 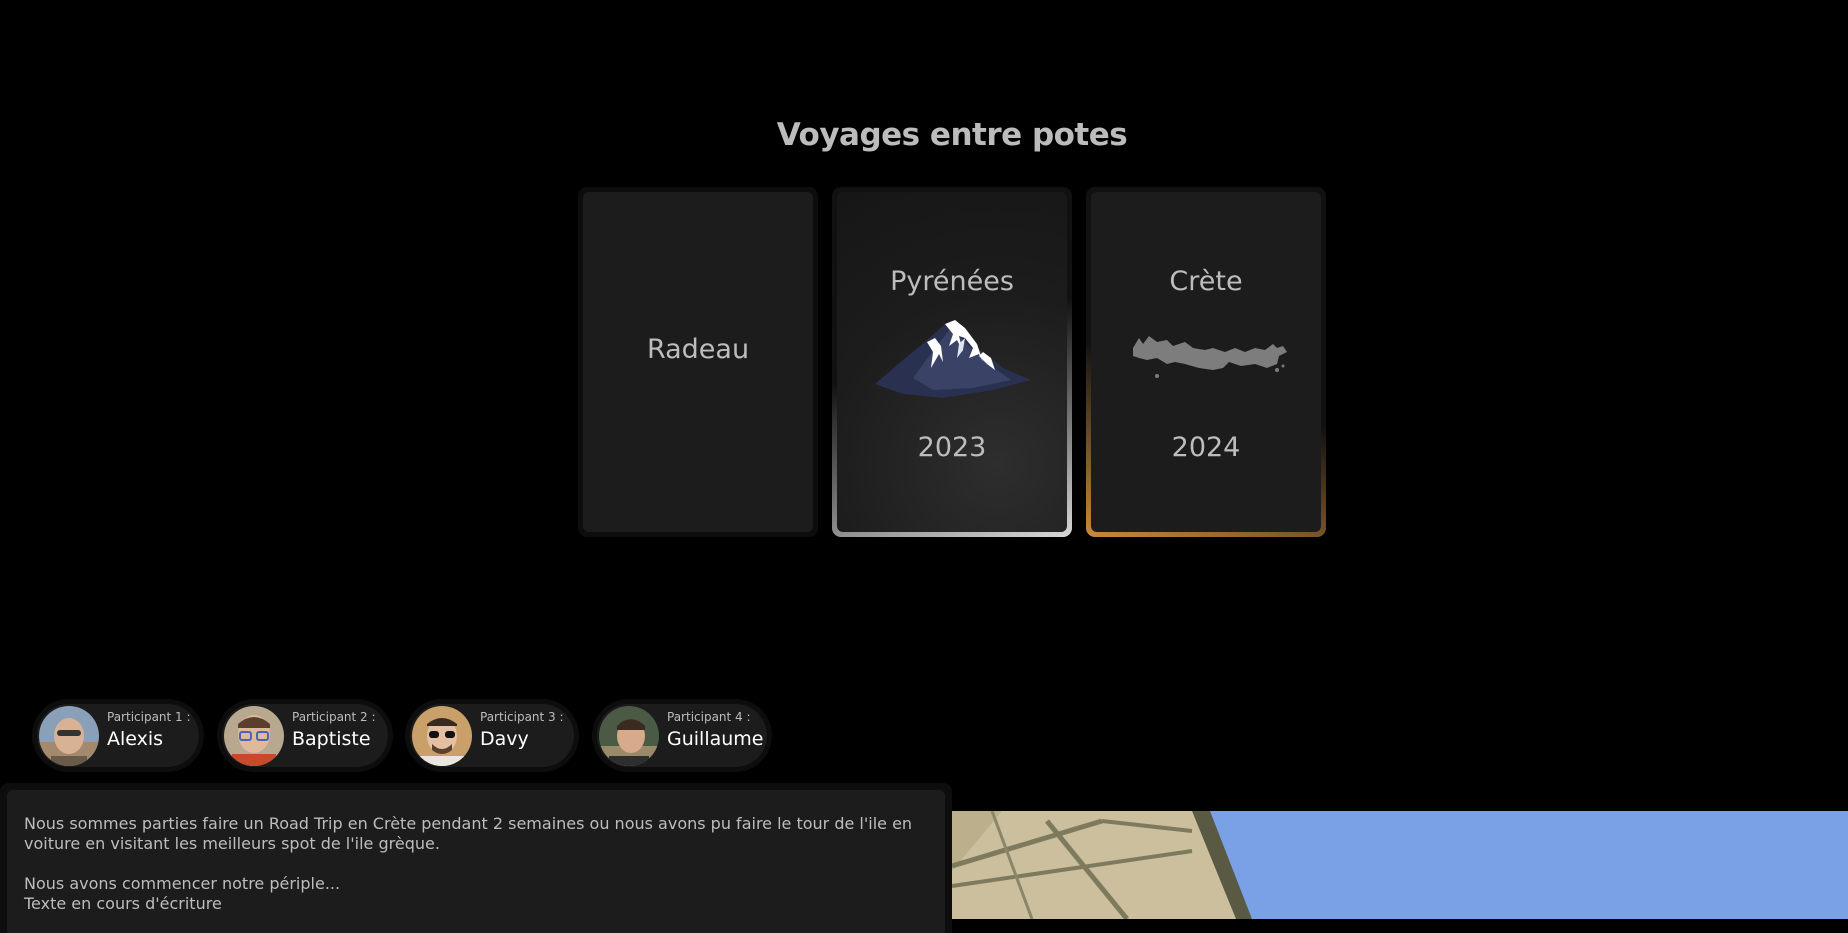 I want to click on participant-card-alexis: Participant 1 : Alexis, so click(x=118, y=735).